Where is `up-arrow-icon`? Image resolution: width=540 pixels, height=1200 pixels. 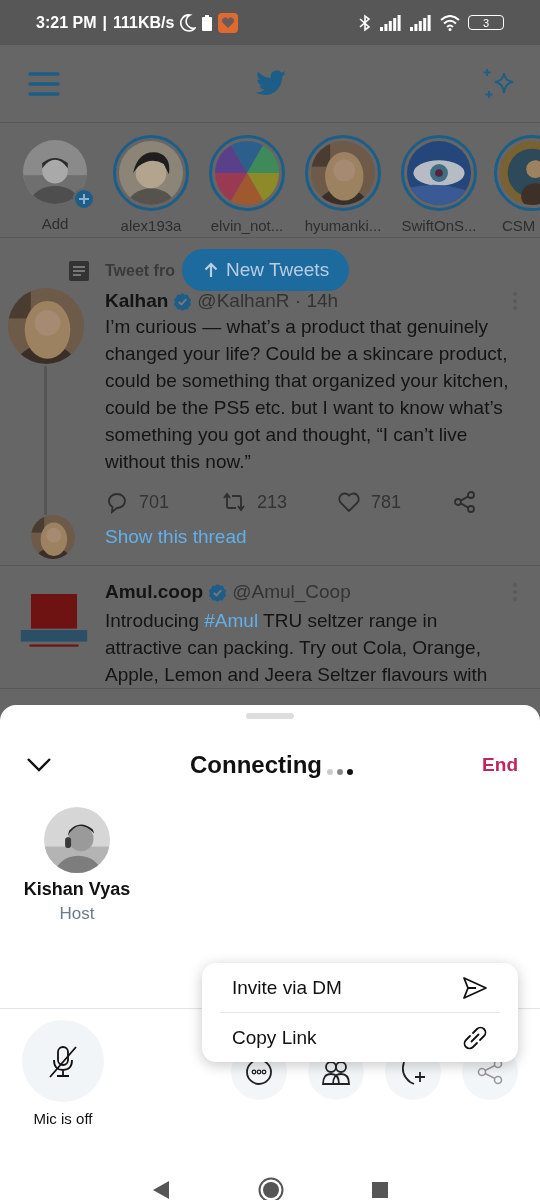
up-arrow-icon is located at coordinates (211, 270).